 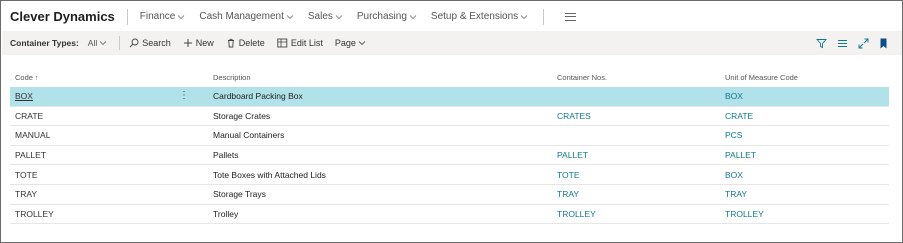 I want to click on table-row: TROLLEY Trolley TROLLEY TROLLEY, so click(x=449, y=215).